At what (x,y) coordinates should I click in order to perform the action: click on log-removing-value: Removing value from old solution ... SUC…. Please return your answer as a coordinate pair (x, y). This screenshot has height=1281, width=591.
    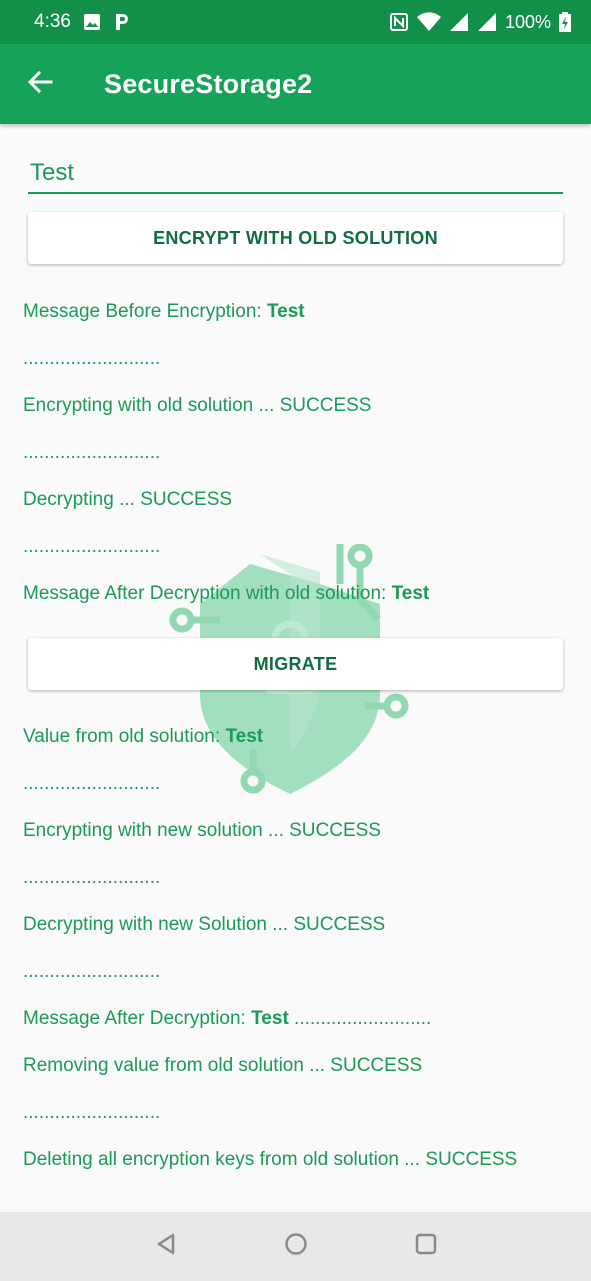
    Looking at the image, I should click on (223, 1065).